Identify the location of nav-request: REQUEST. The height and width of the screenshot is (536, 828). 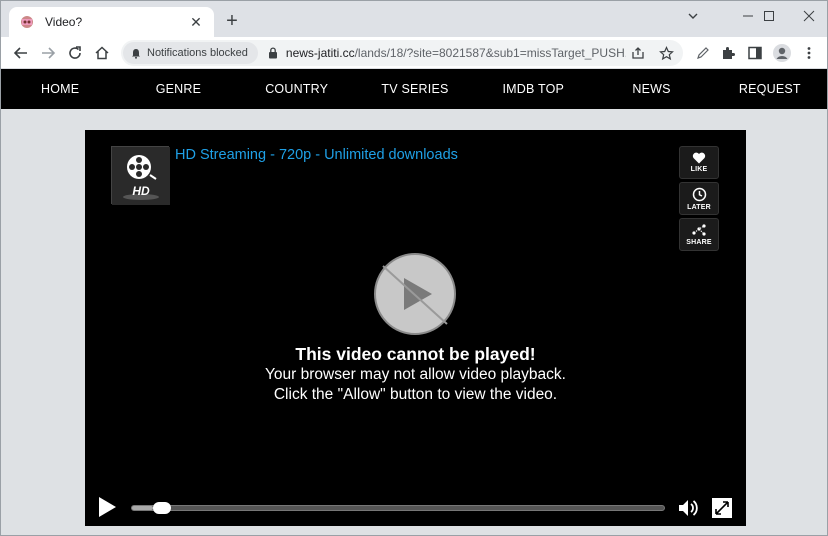
(769, 89).